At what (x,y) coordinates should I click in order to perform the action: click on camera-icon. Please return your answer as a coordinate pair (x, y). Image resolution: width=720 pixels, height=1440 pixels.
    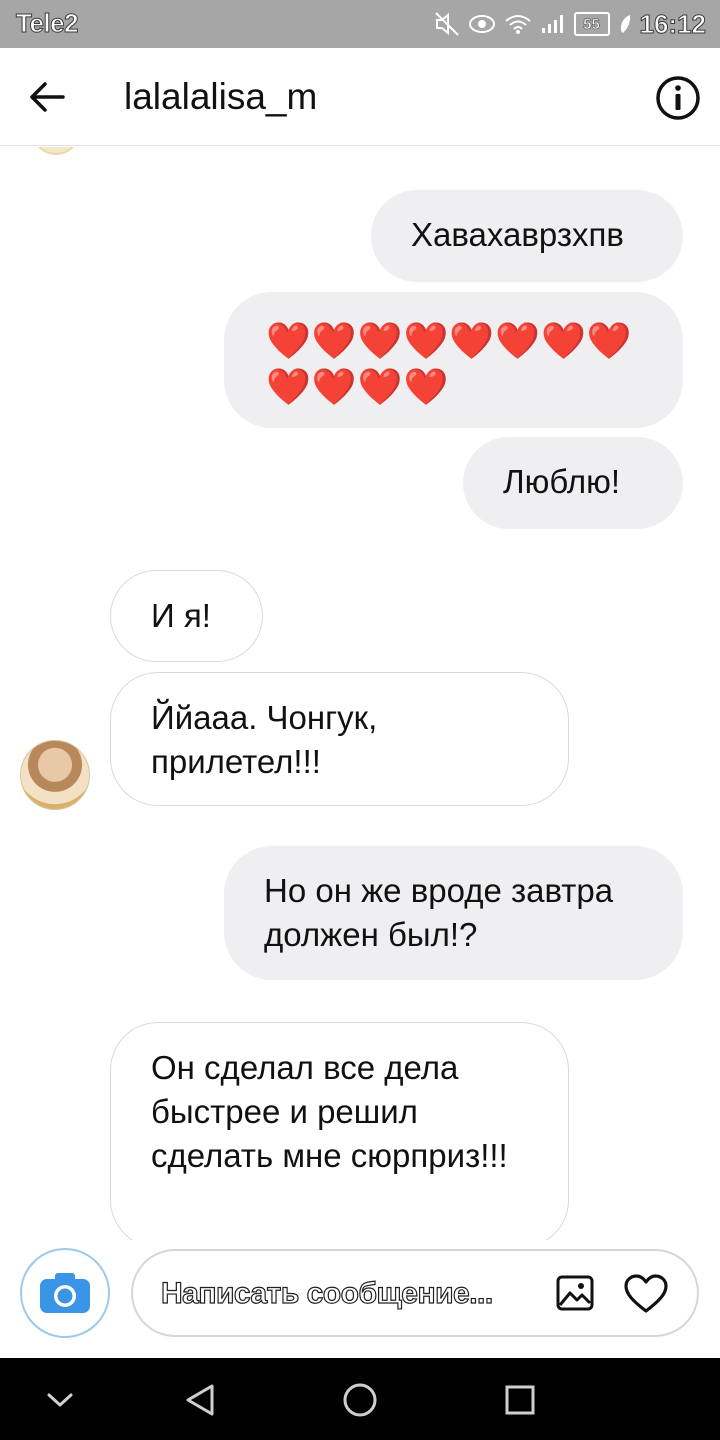
    Looking at the image, I should click on (65, 1293).